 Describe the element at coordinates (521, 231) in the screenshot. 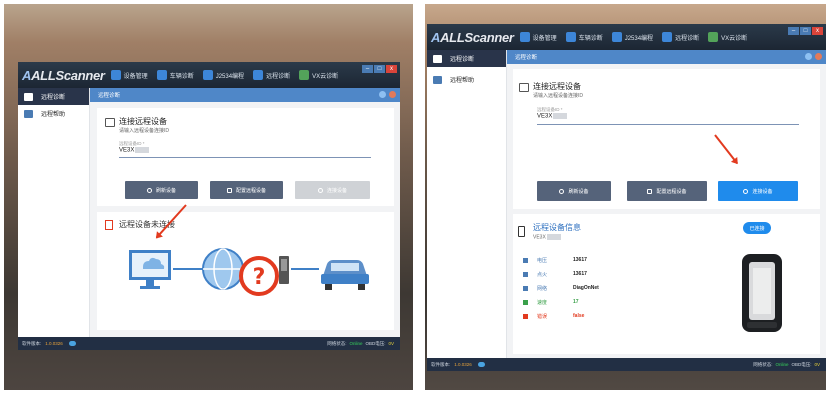

I see `device-icon` at that location.